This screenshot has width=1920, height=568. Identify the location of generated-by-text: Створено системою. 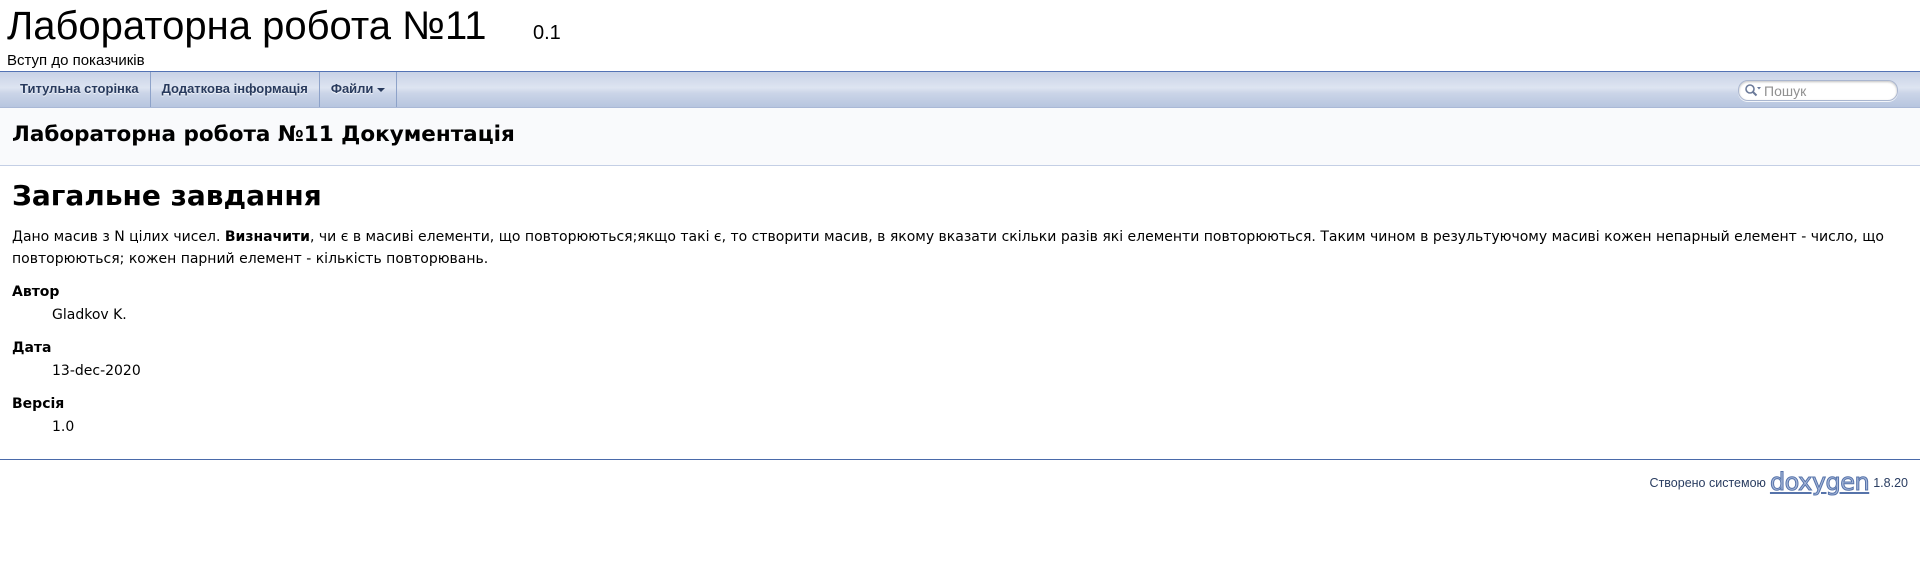
(1707, 483).